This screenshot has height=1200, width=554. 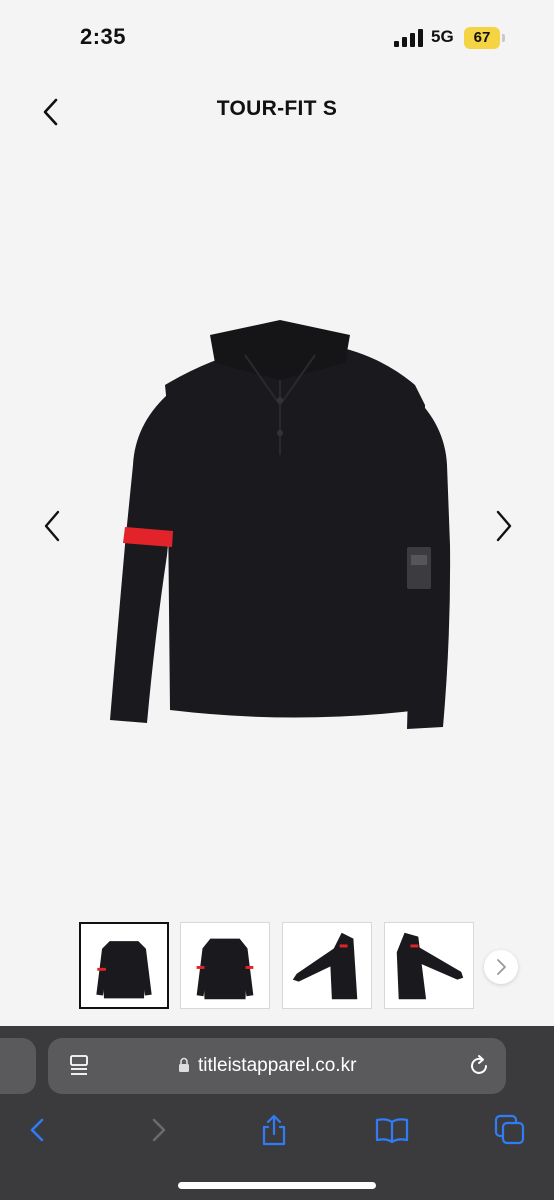 I want to click on home-indicator, so click(x=277, y=1185).